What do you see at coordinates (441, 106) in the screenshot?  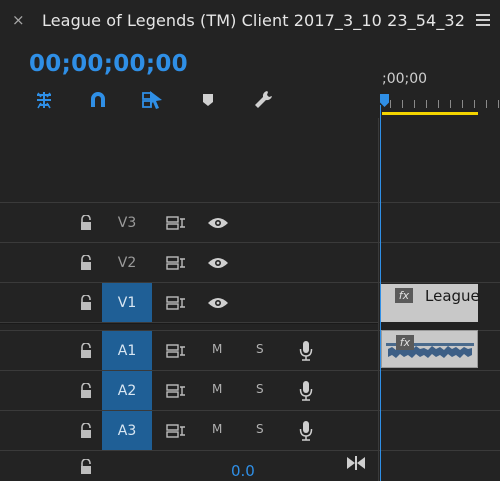 I see `time-ruler` at bounding box center [441, 106].